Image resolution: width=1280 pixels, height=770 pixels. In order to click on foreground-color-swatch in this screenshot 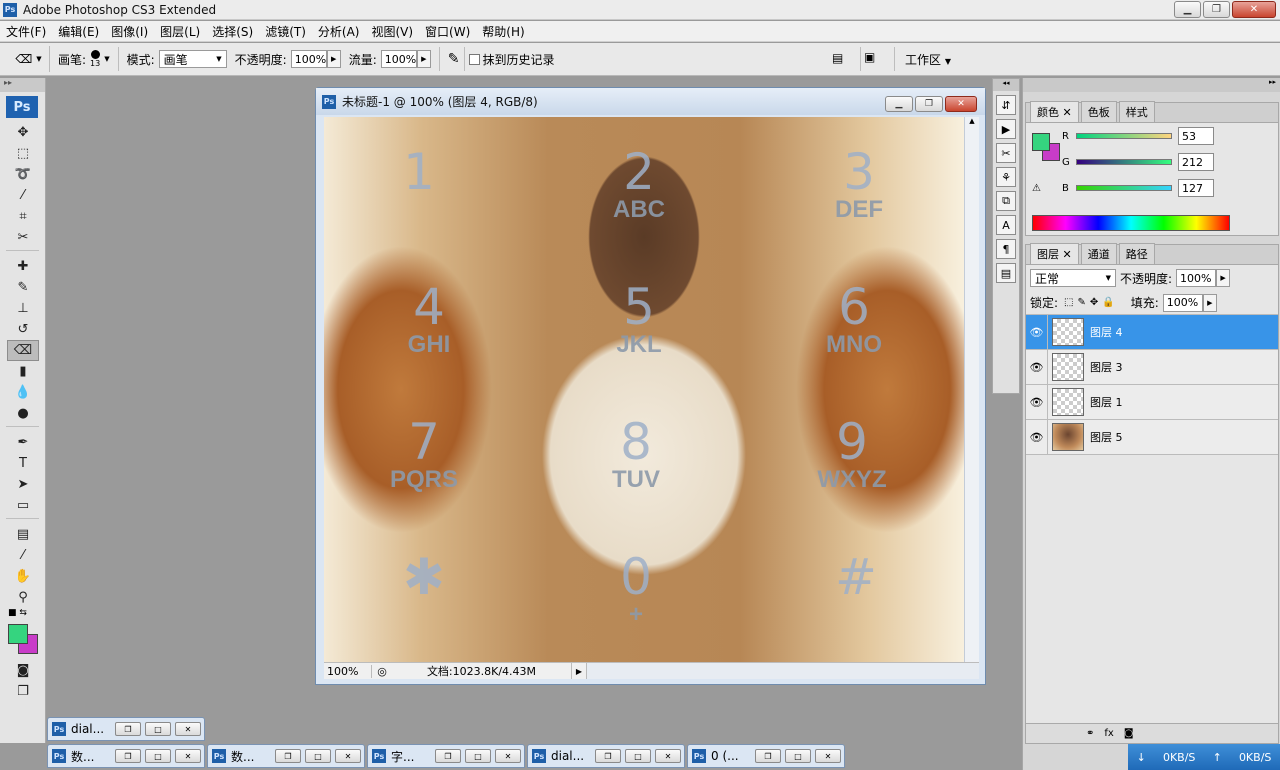, I will do `click(18, 634)`.